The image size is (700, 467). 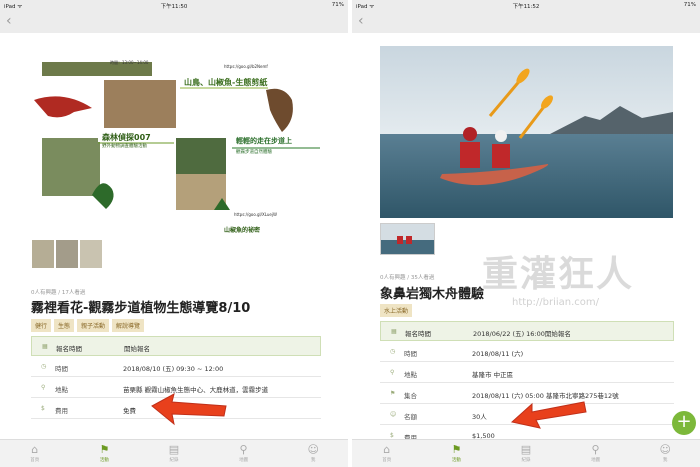 I want to click on tag-list: 健行 生態 親子活動 解說導覽, so click(x=88, y=325).